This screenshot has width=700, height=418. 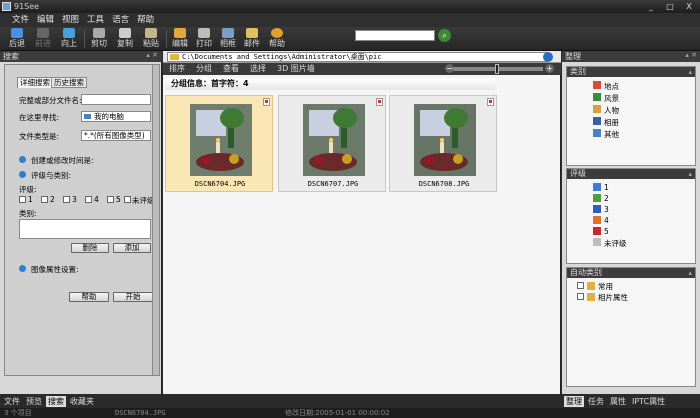 I want to click on thumbnail: DSCN6708.JPG, so click(x=443, y=143).